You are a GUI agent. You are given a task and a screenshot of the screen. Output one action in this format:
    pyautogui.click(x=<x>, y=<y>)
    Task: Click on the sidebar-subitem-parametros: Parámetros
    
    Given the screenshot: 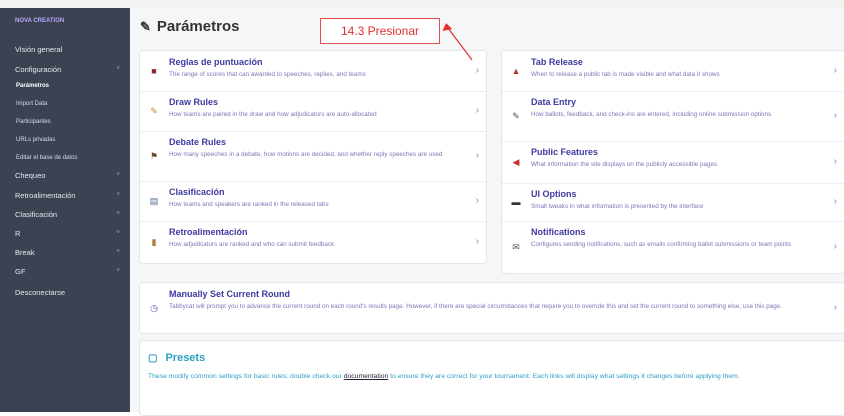 What is the action you would take?
    pyautogui.click(x=65, y=85)
    